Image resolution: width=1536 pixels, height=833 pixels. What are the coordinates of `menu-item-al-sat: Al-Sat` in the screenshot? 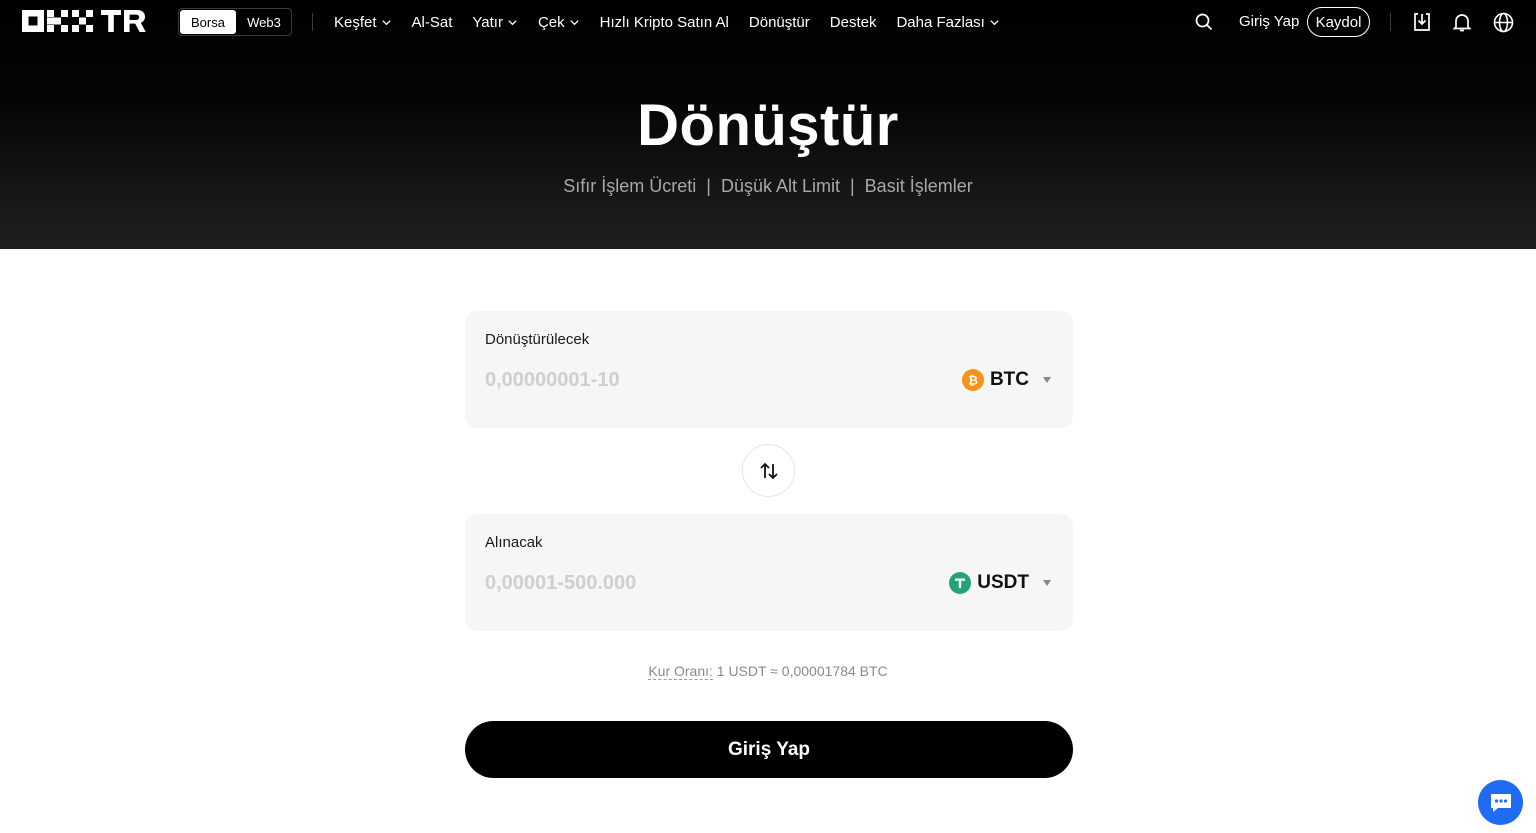 It's located at (432, 22).